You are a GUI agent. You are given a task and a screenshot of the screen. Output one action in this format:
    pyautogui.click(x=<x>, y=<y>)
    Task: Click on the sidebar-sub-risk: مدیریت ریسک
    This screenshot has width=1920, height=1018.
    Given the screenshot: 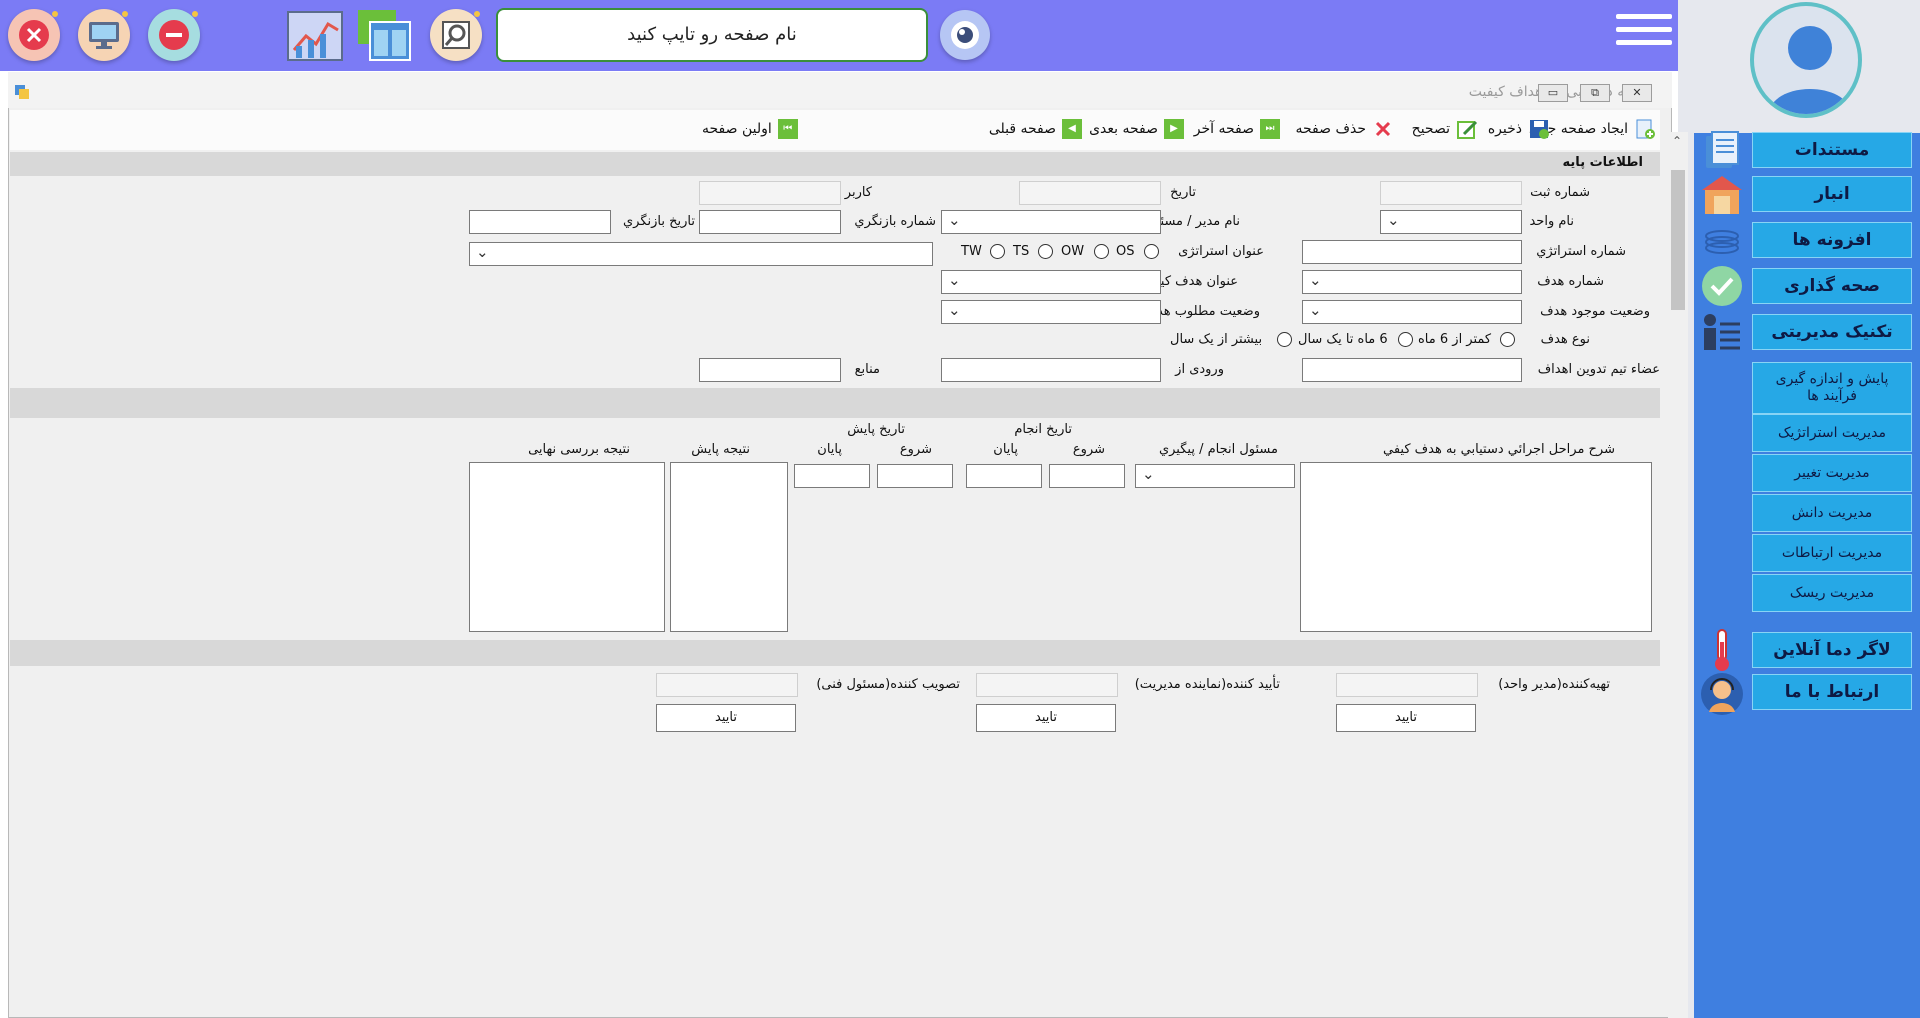 What is the action you would take?
    pyautogui.click(x=1832, y=593)
    